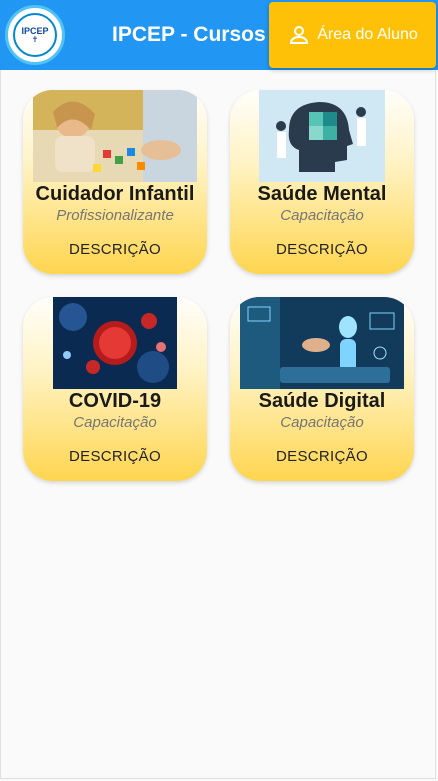  I want to click on area-do-aluno-button: Área do Aluno, so click(352, 35).